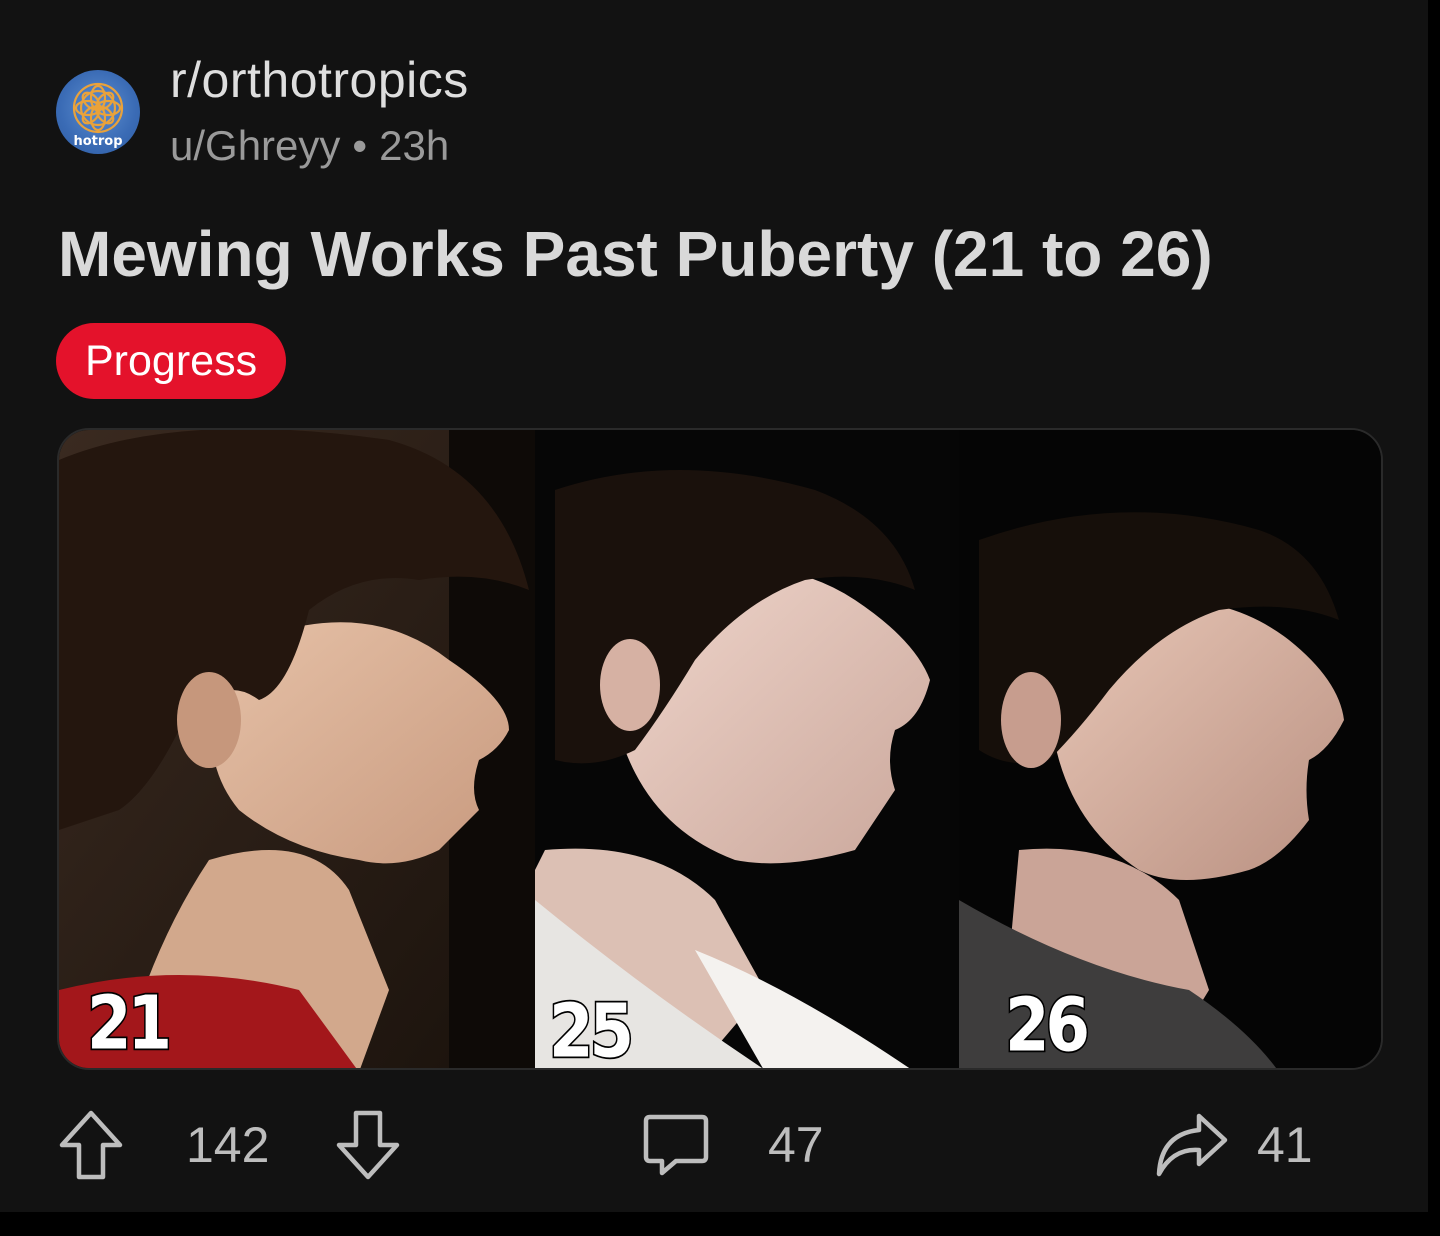 The height and width of the screenshot is (1236, 1440). I want to click on share-arrow-icon, so click(1192, 1145).